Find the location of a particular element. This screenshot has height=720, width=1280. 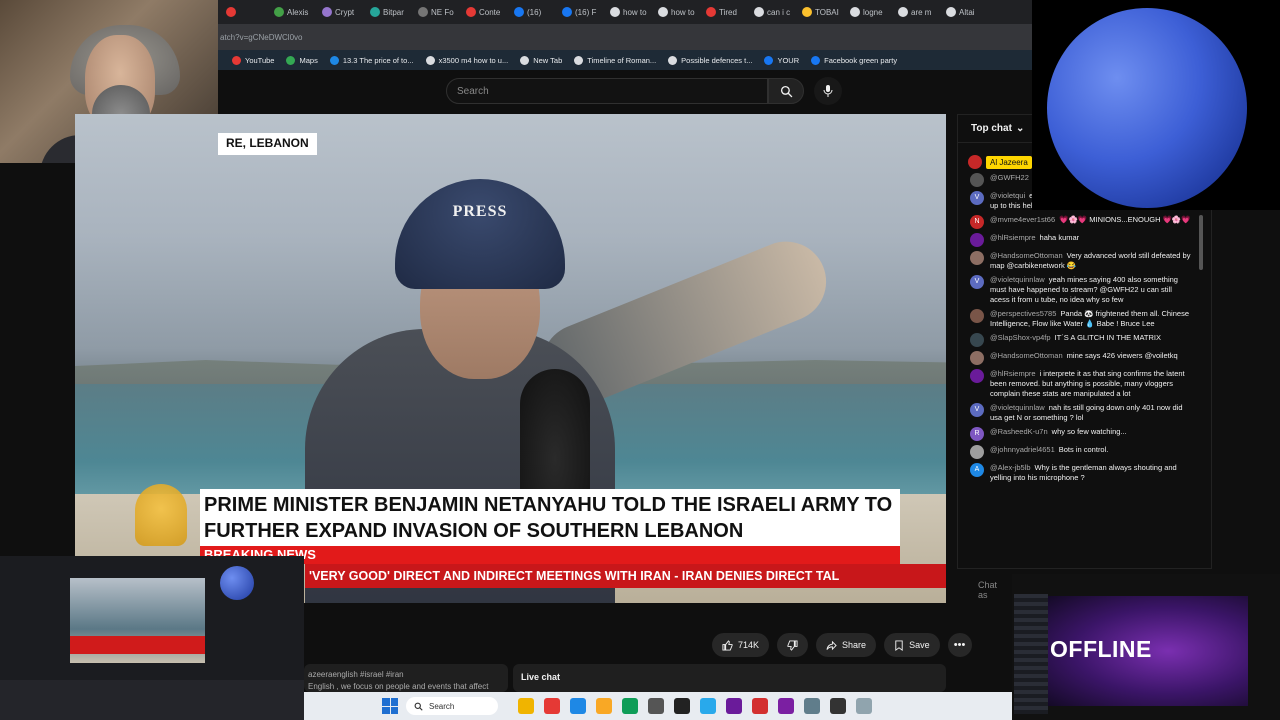

chat-author: @GWFH22 is located at coordinates (1009, 177).